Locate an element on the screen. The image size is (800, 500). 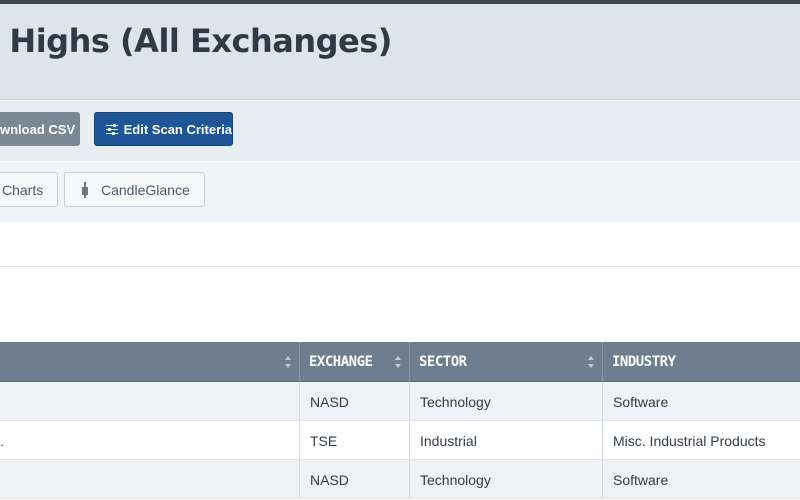
action-bar: wnload CSV Edit Scan Criteria is located at coordinates (400, 131).